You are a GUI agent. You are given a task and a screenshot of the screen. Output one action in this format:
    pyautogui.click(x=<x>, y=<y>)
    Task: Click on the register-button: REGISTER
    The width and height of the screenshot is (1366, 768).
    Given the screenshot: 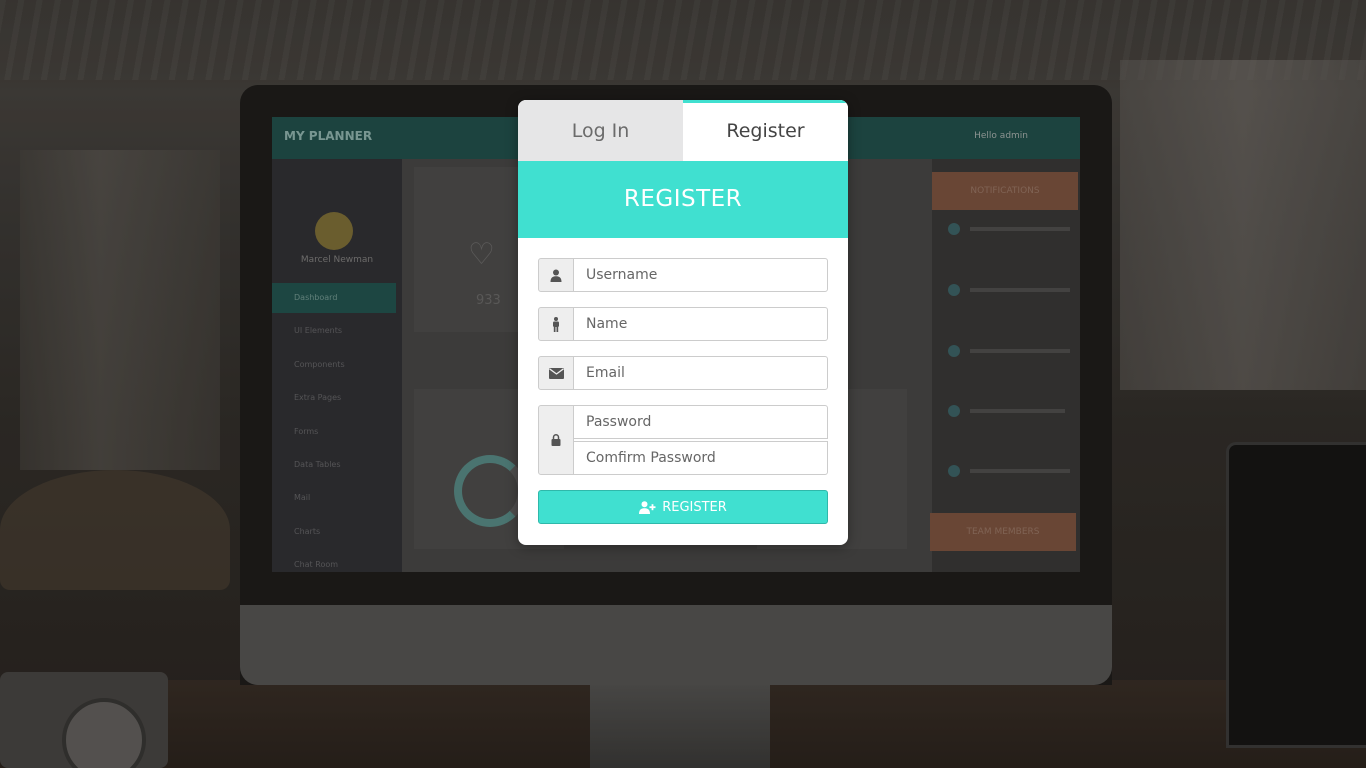 What is the action you would take?
    pyautogui.click(x=683, y=507)
    